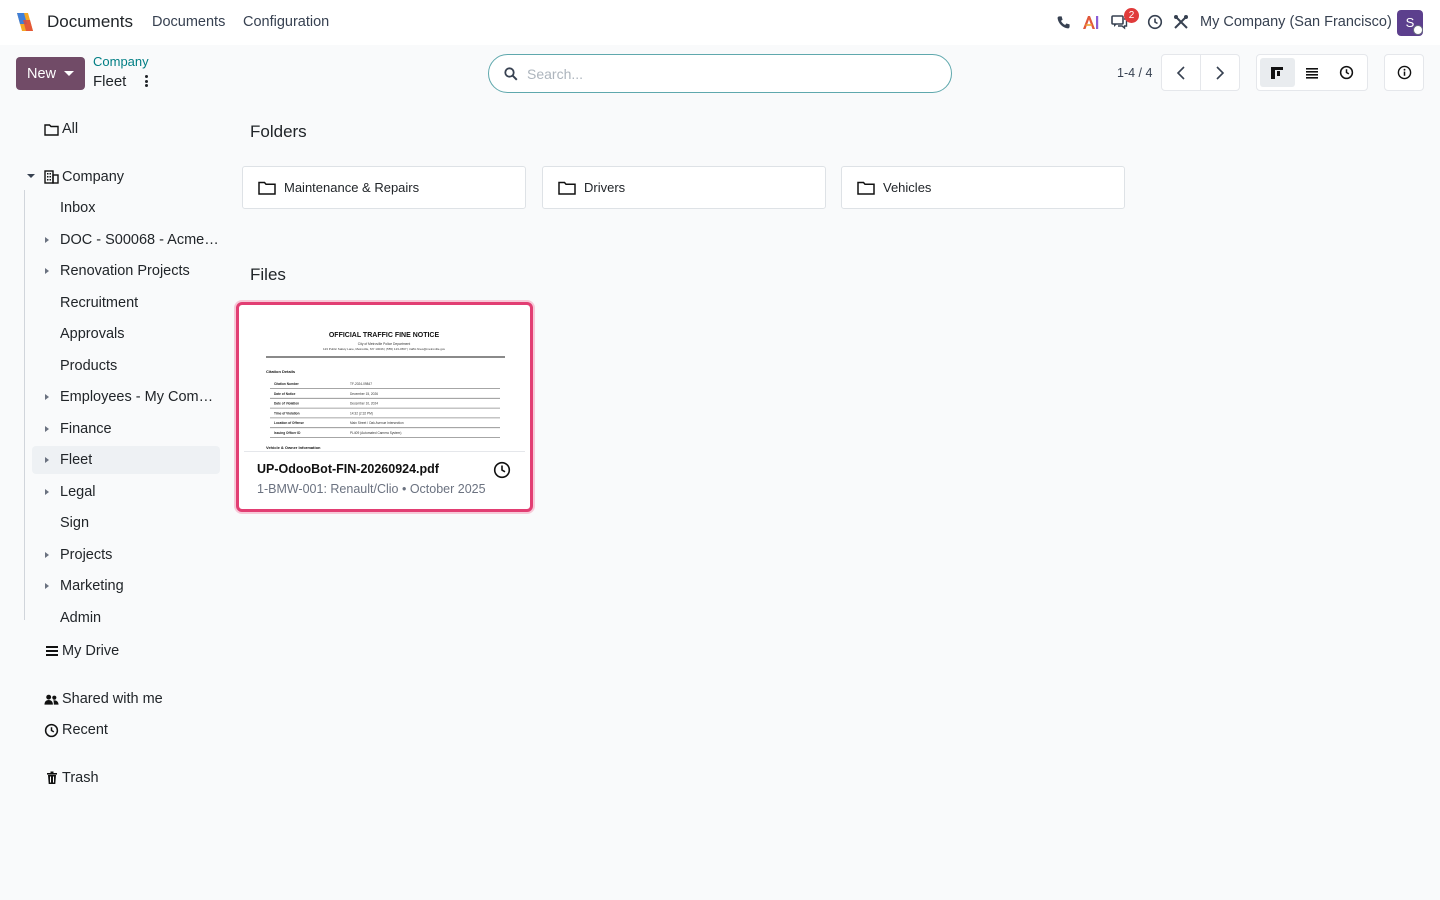  What do you see at coordinates (1296, 22) in the screenshot?
I see `company-switcher: My Company (San Francisco)` at bounding box center [1296, 22].